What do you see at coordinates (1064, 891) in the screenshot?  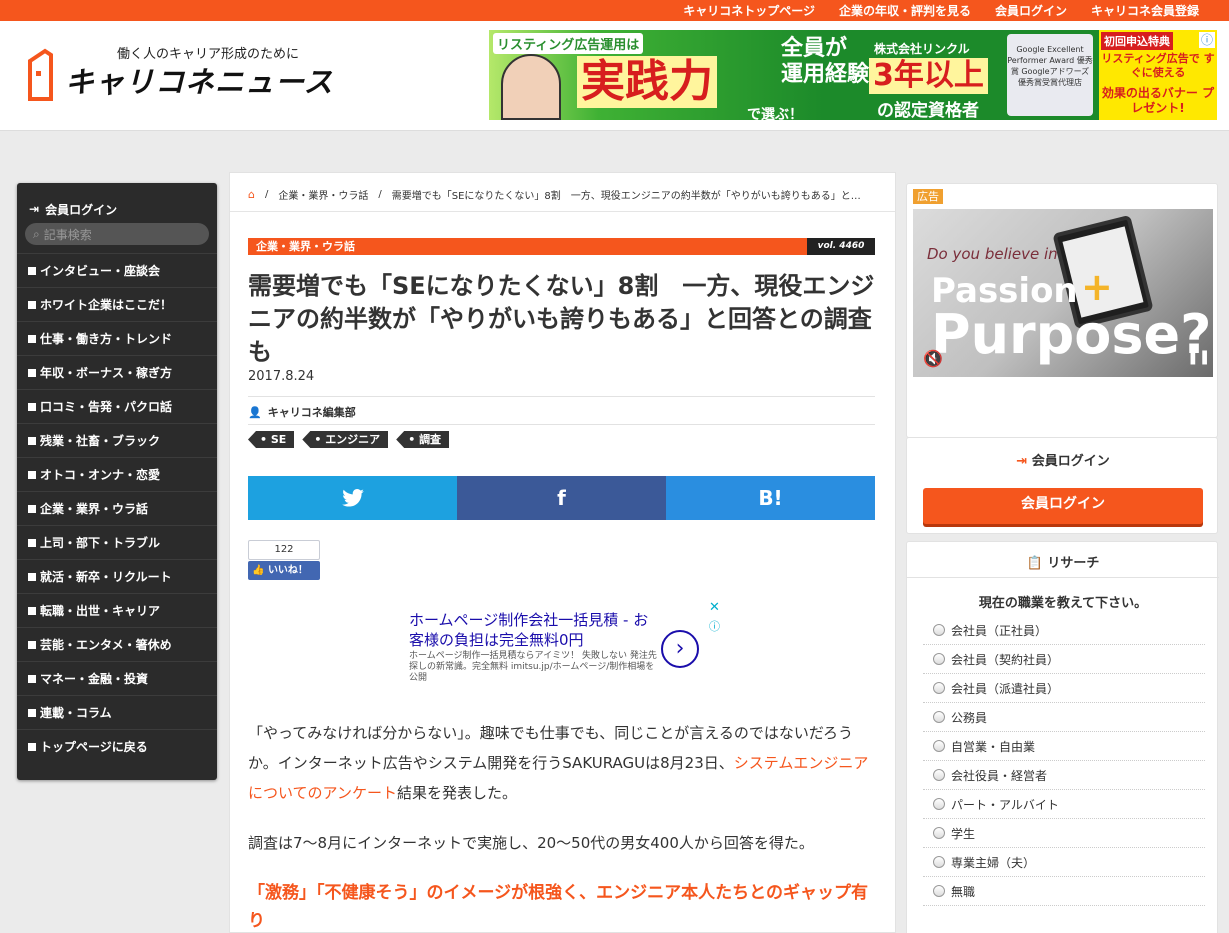 I see `radio-option: 無職` at bounding box center [1064, 891].